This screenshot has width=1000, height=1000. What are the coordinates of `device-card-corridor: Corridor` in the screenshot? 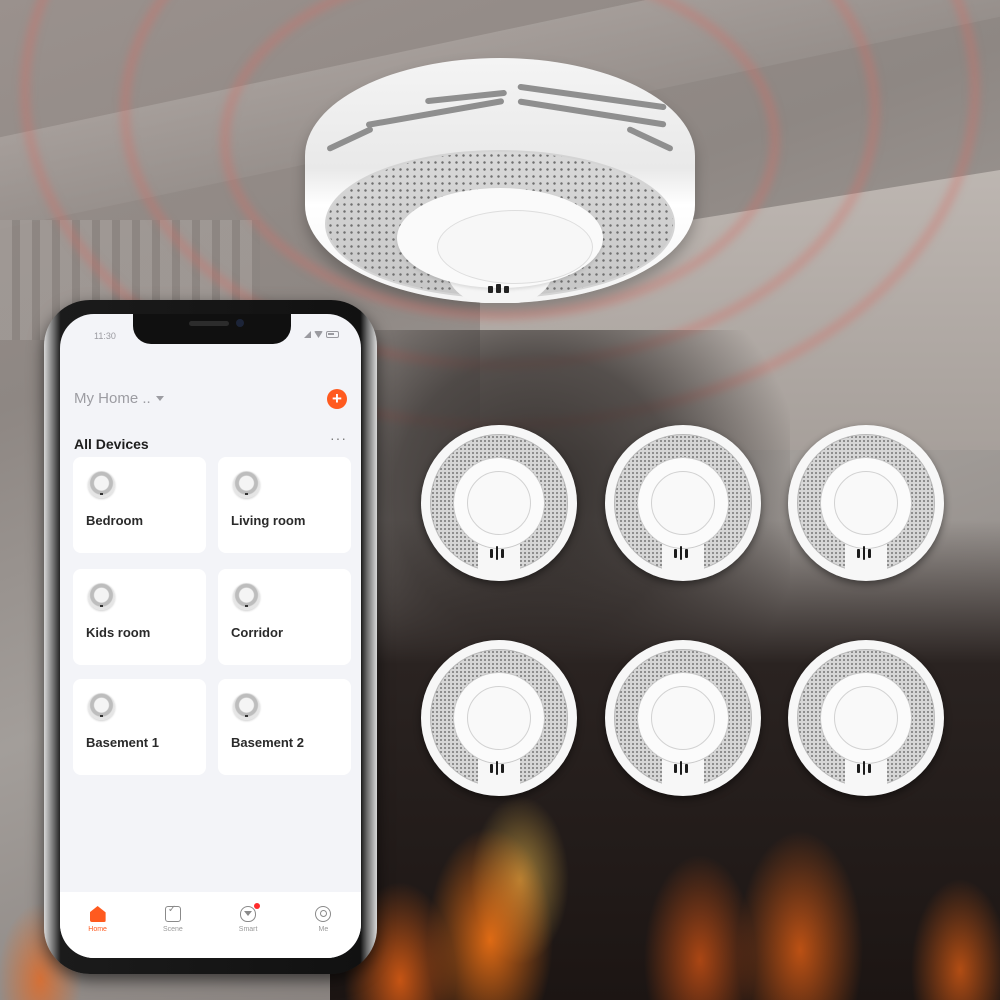 It's located at (284, 617).